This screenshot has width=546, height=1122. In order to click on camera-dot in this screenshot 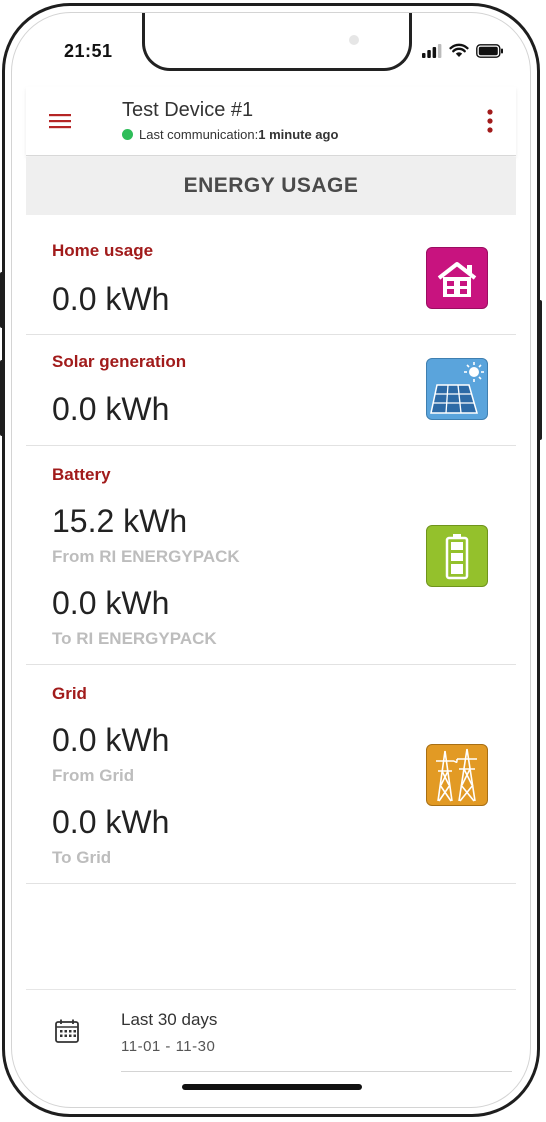, I will do `click(354, 40)`.